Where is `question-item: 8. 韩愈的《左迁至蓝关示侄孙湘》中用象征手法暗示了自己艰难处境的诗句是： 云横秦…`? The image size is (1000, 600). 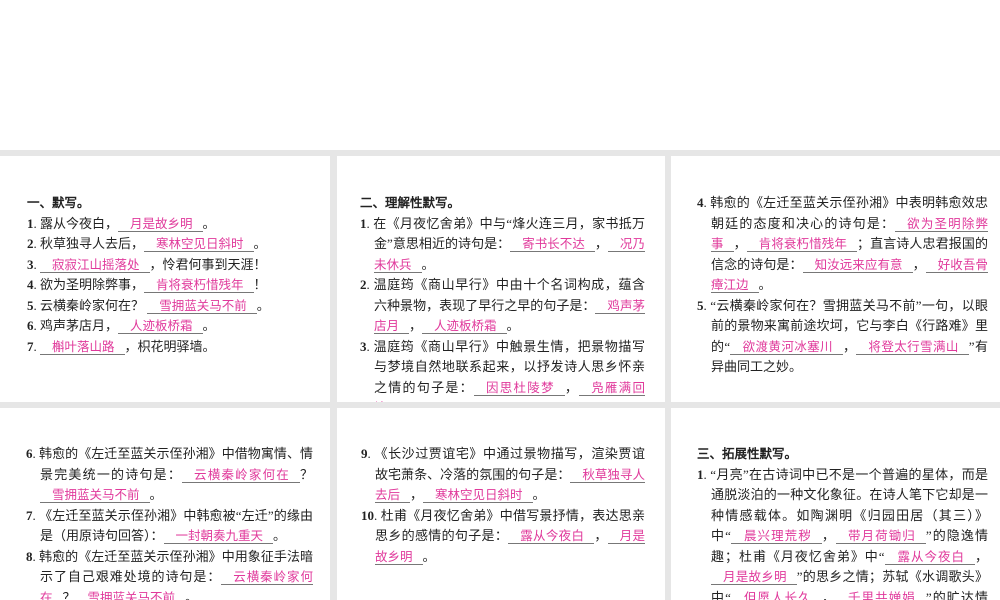 question-item: 8. 韩愈的《左迁至蓝关示侄孙湘》中用象征手法暗示了自己艰难处境的诗句是： 云横秦… is located at coordinates (169, 573).